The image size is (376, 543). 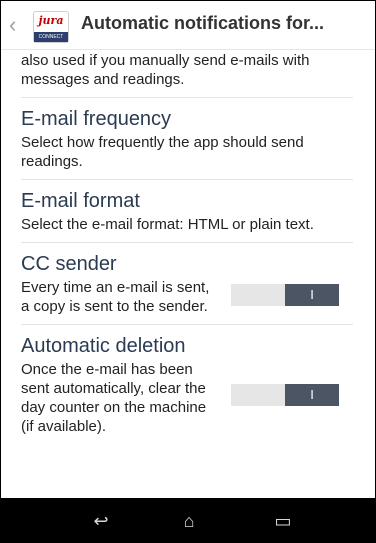 What do you see at coordinates (51, 37) in the screenshot?
I see `connect-band-text: CONNECT` at bounding box center [51, 37].